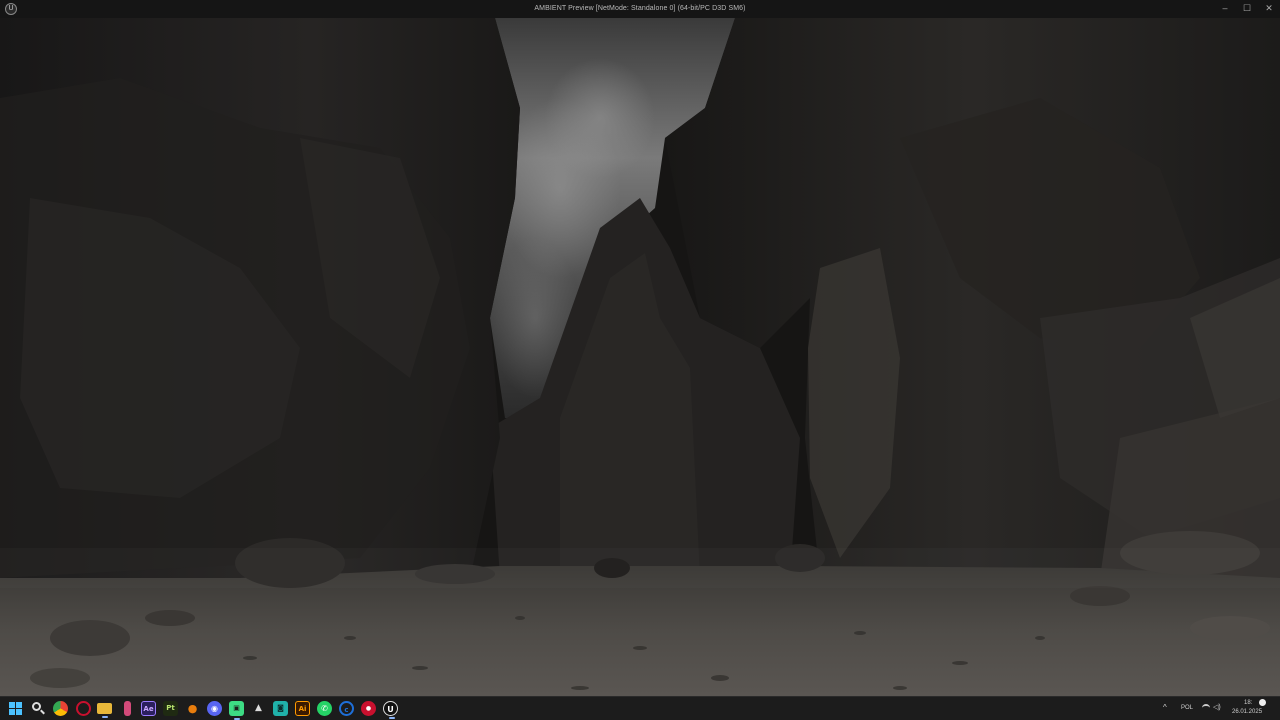  I want to click on discord-icon: ◉, so click(214, 708).